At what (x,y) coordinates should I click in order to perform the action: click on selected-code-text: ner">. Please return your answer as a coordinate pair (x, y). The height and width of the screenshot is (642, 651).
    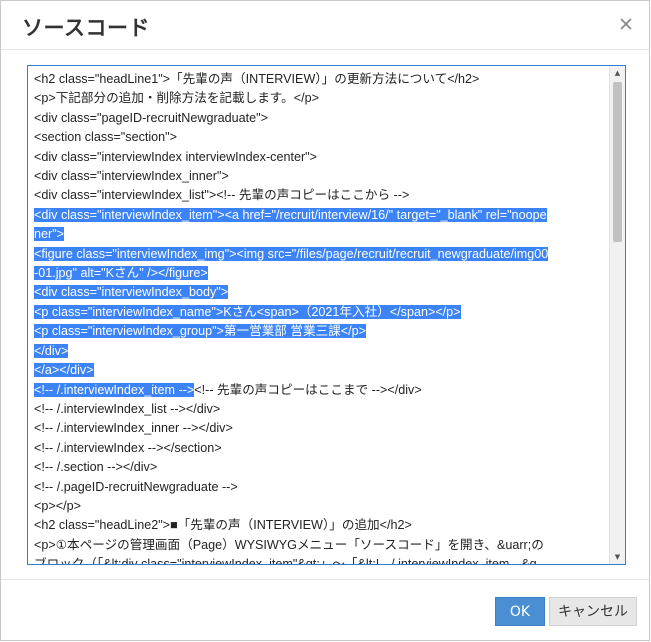
    Looking at the image, I should click on (49, 234).